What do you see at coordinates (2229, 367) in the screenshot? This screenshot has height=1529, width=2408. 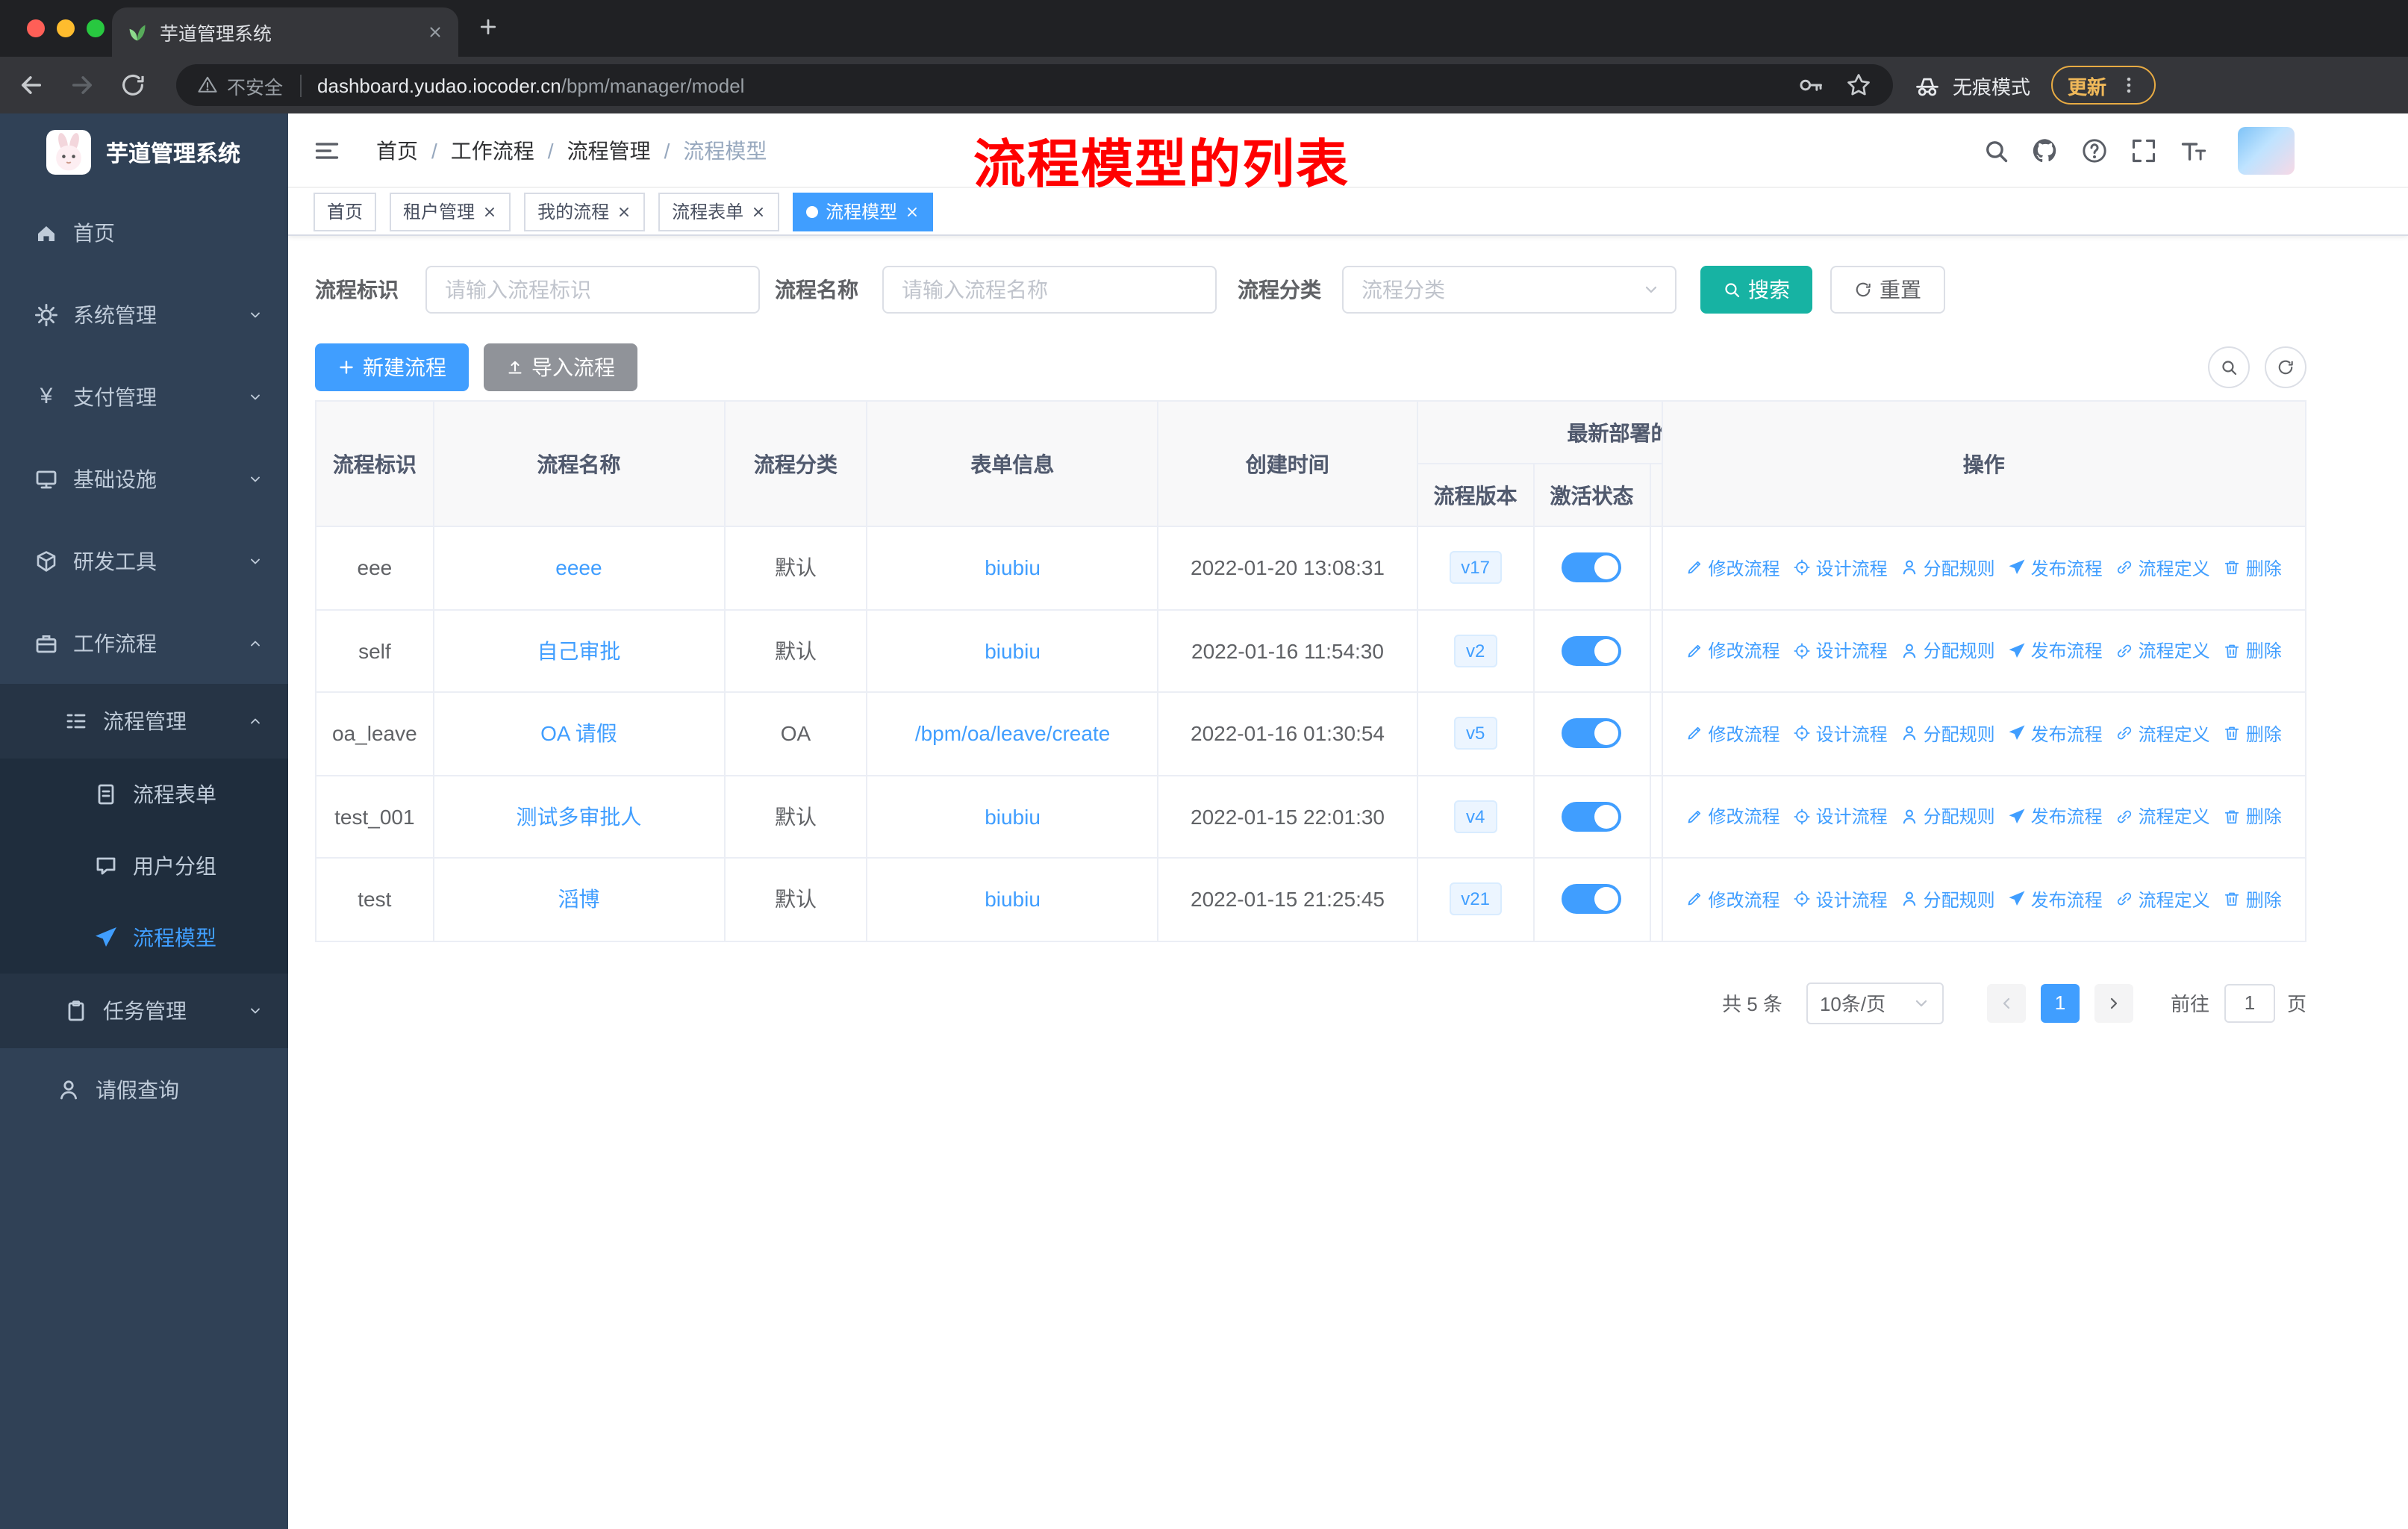 I see `toggle-search-button` at bounding box center [2229, 367].